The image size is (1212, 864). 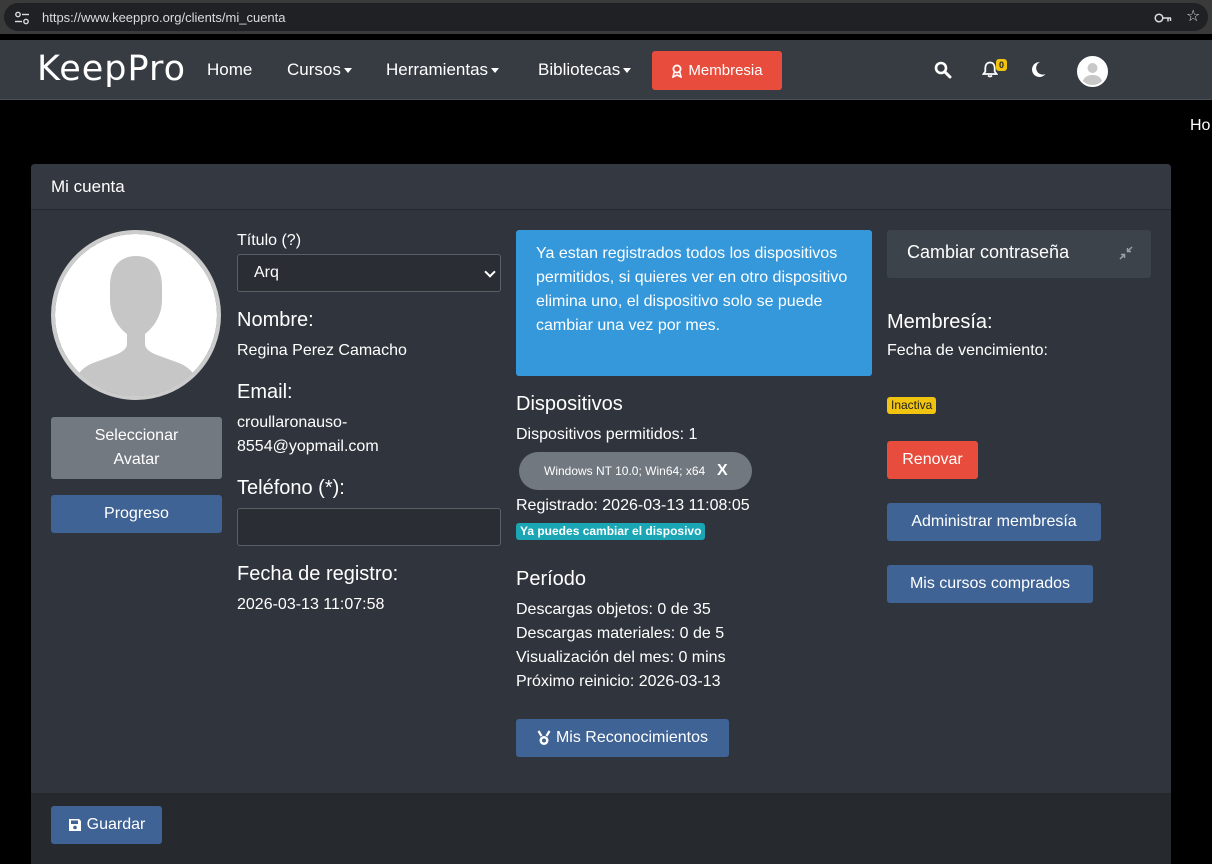 What do you see at coordinates (625, 471) in the screenshot?
I see `device-name: Windows NT 10.0; Win64; x64` at bounding box center [625, 471].